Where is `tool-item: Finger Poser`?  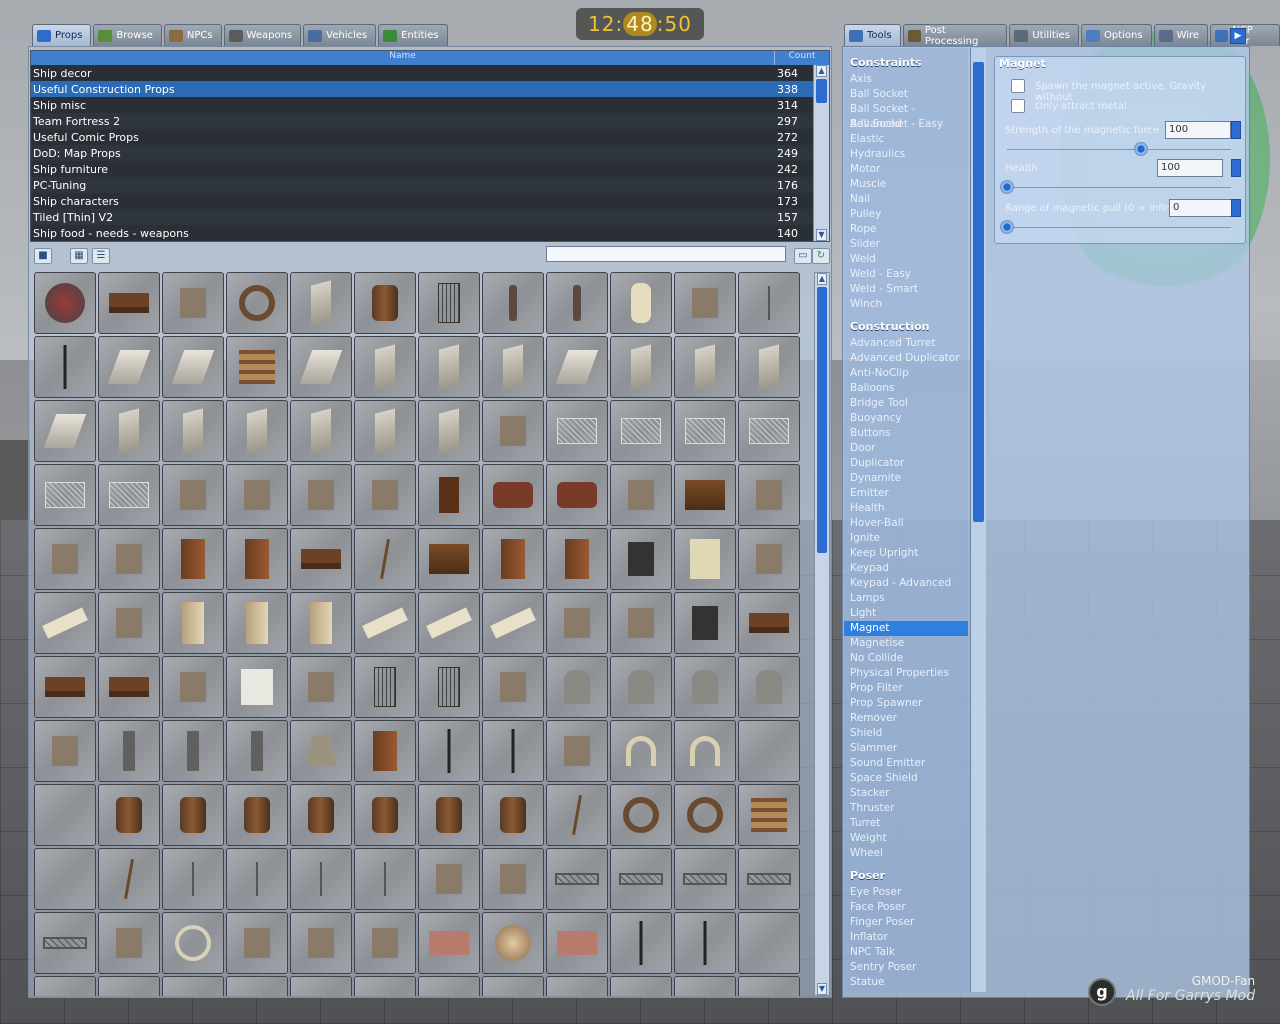
tool-item: Finger Poser is located at coordinates (906, 922).